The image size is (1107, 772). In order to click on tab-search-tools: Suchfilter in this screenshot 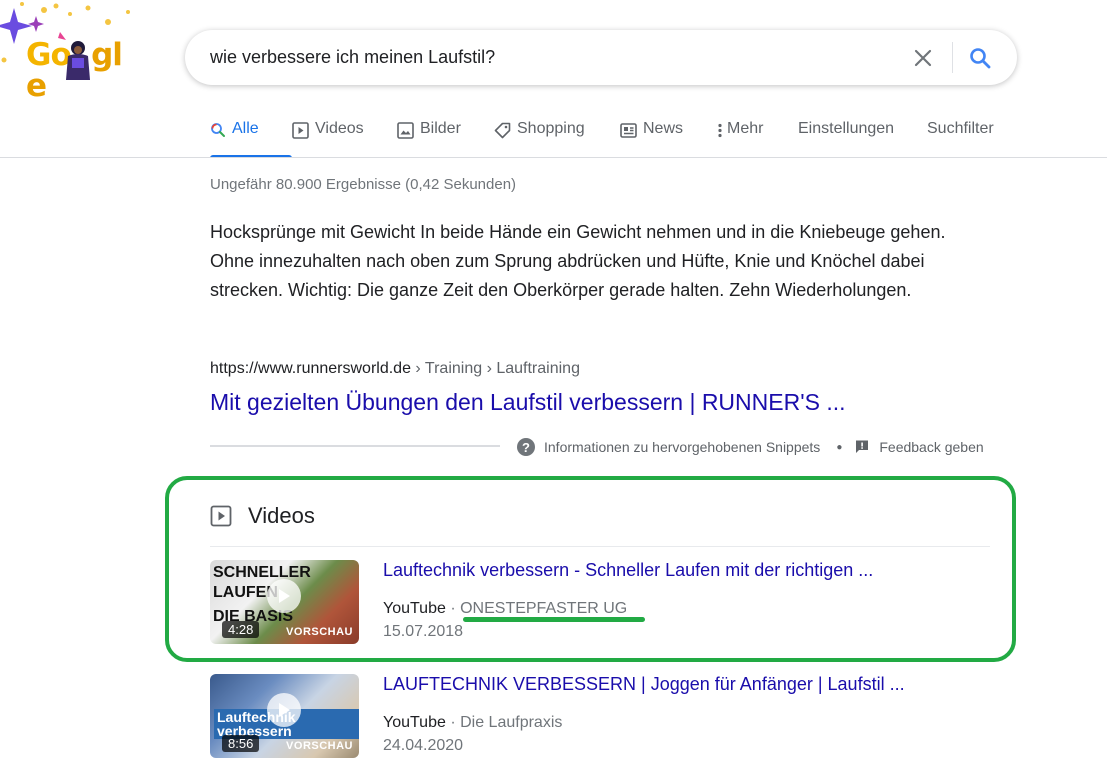, I will do `click(960, 135)`.